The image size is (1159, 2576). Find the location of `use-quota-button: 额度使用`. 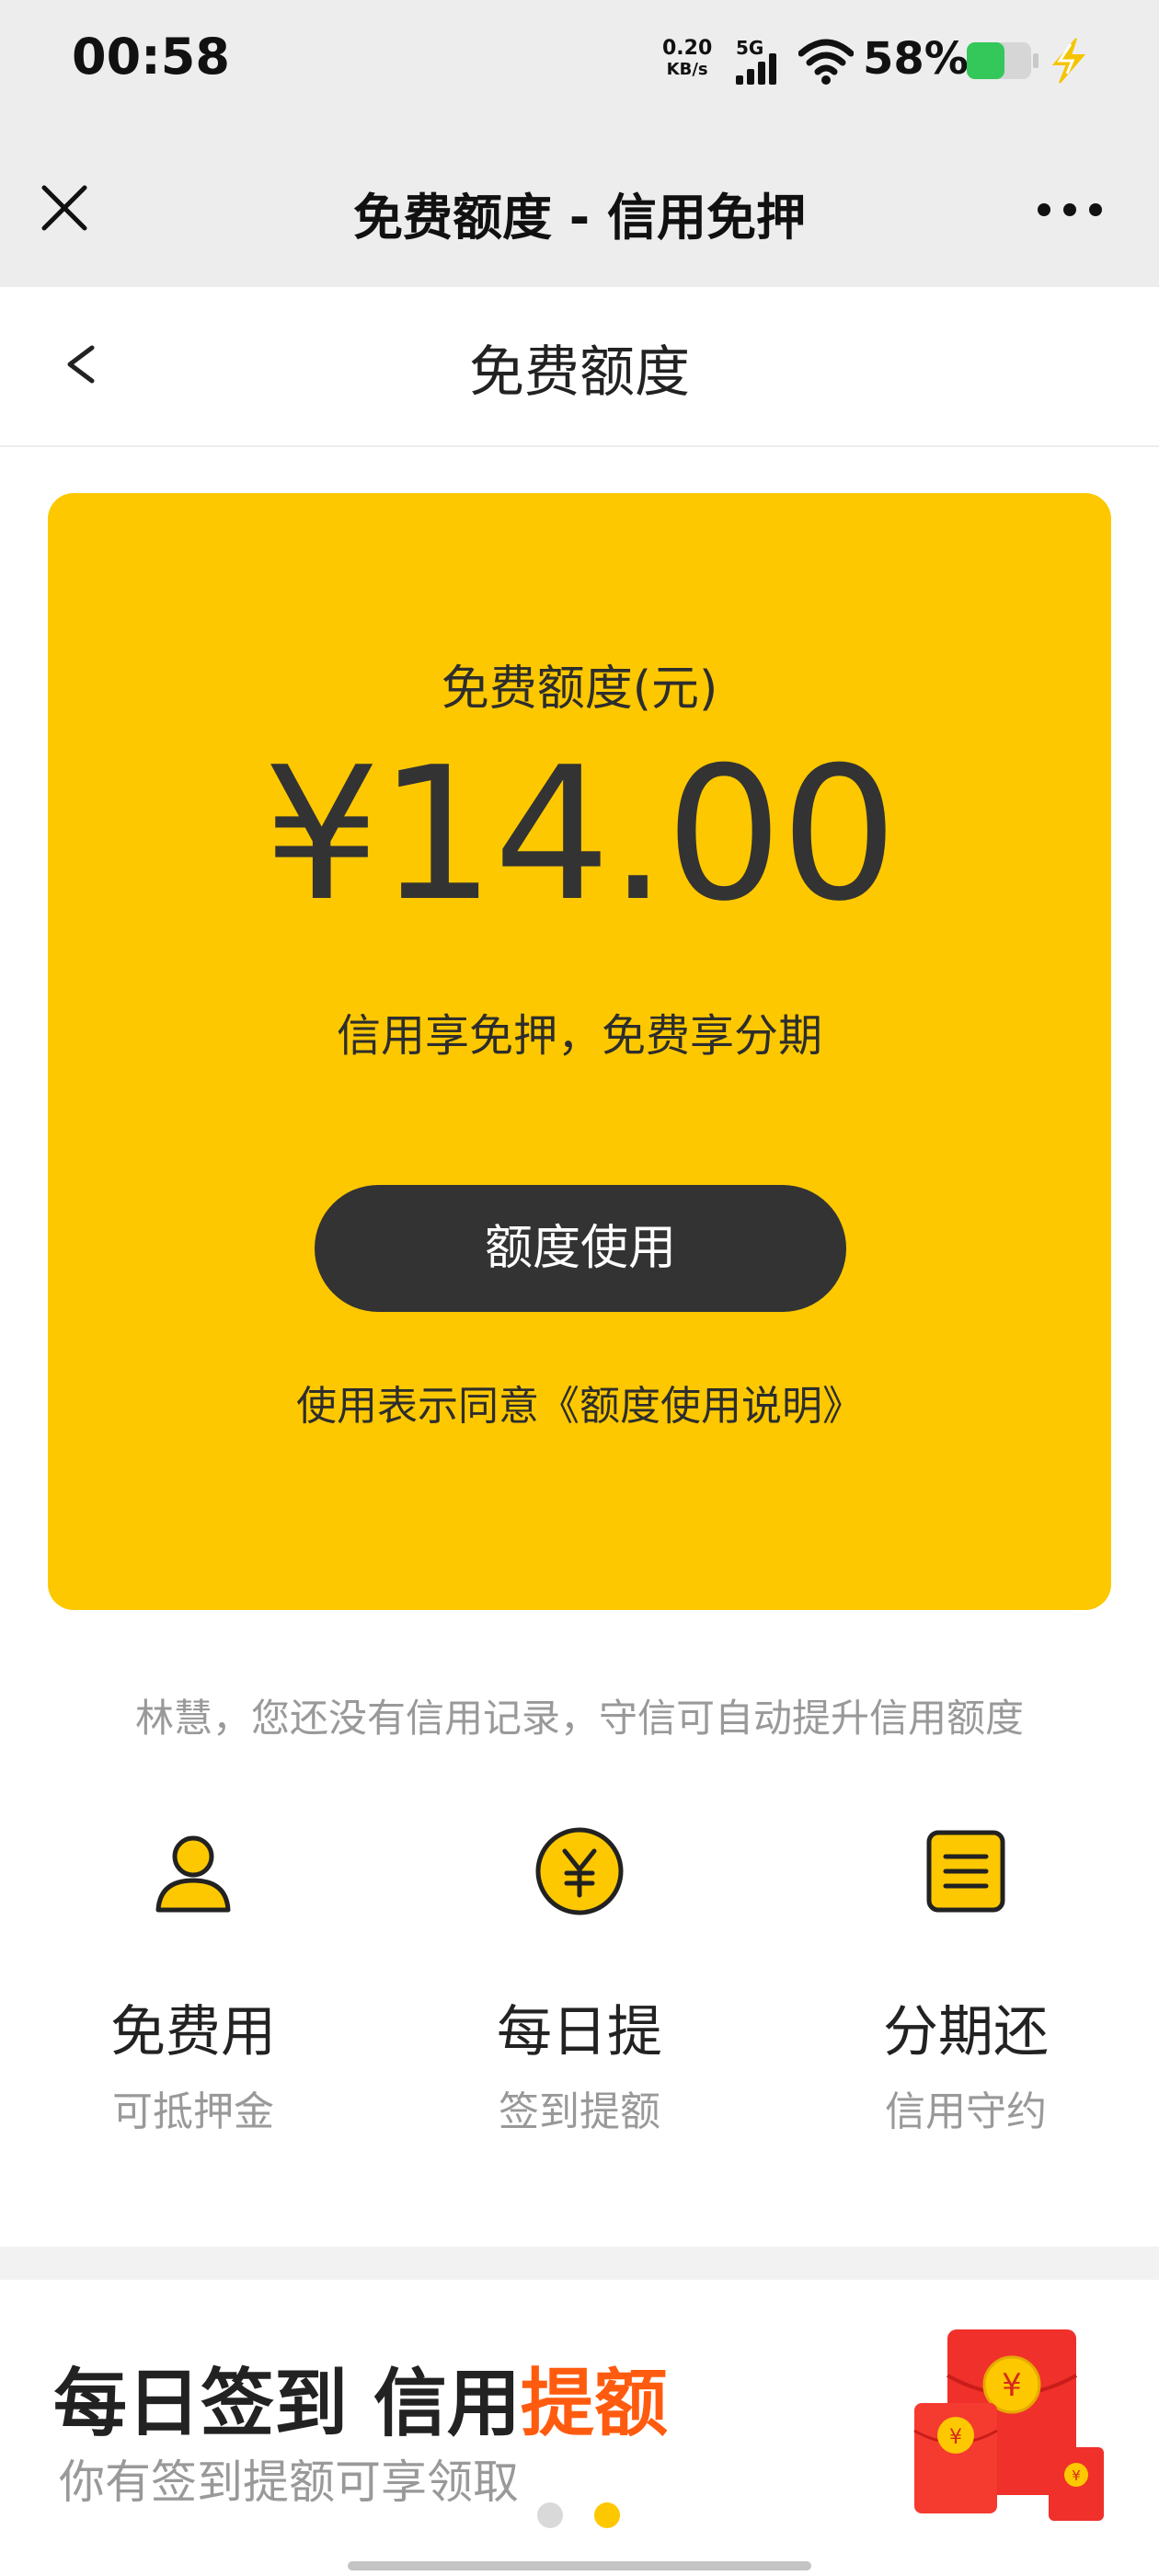

use-quota-button: 额度使用 is located at coordinates (580, 1248).